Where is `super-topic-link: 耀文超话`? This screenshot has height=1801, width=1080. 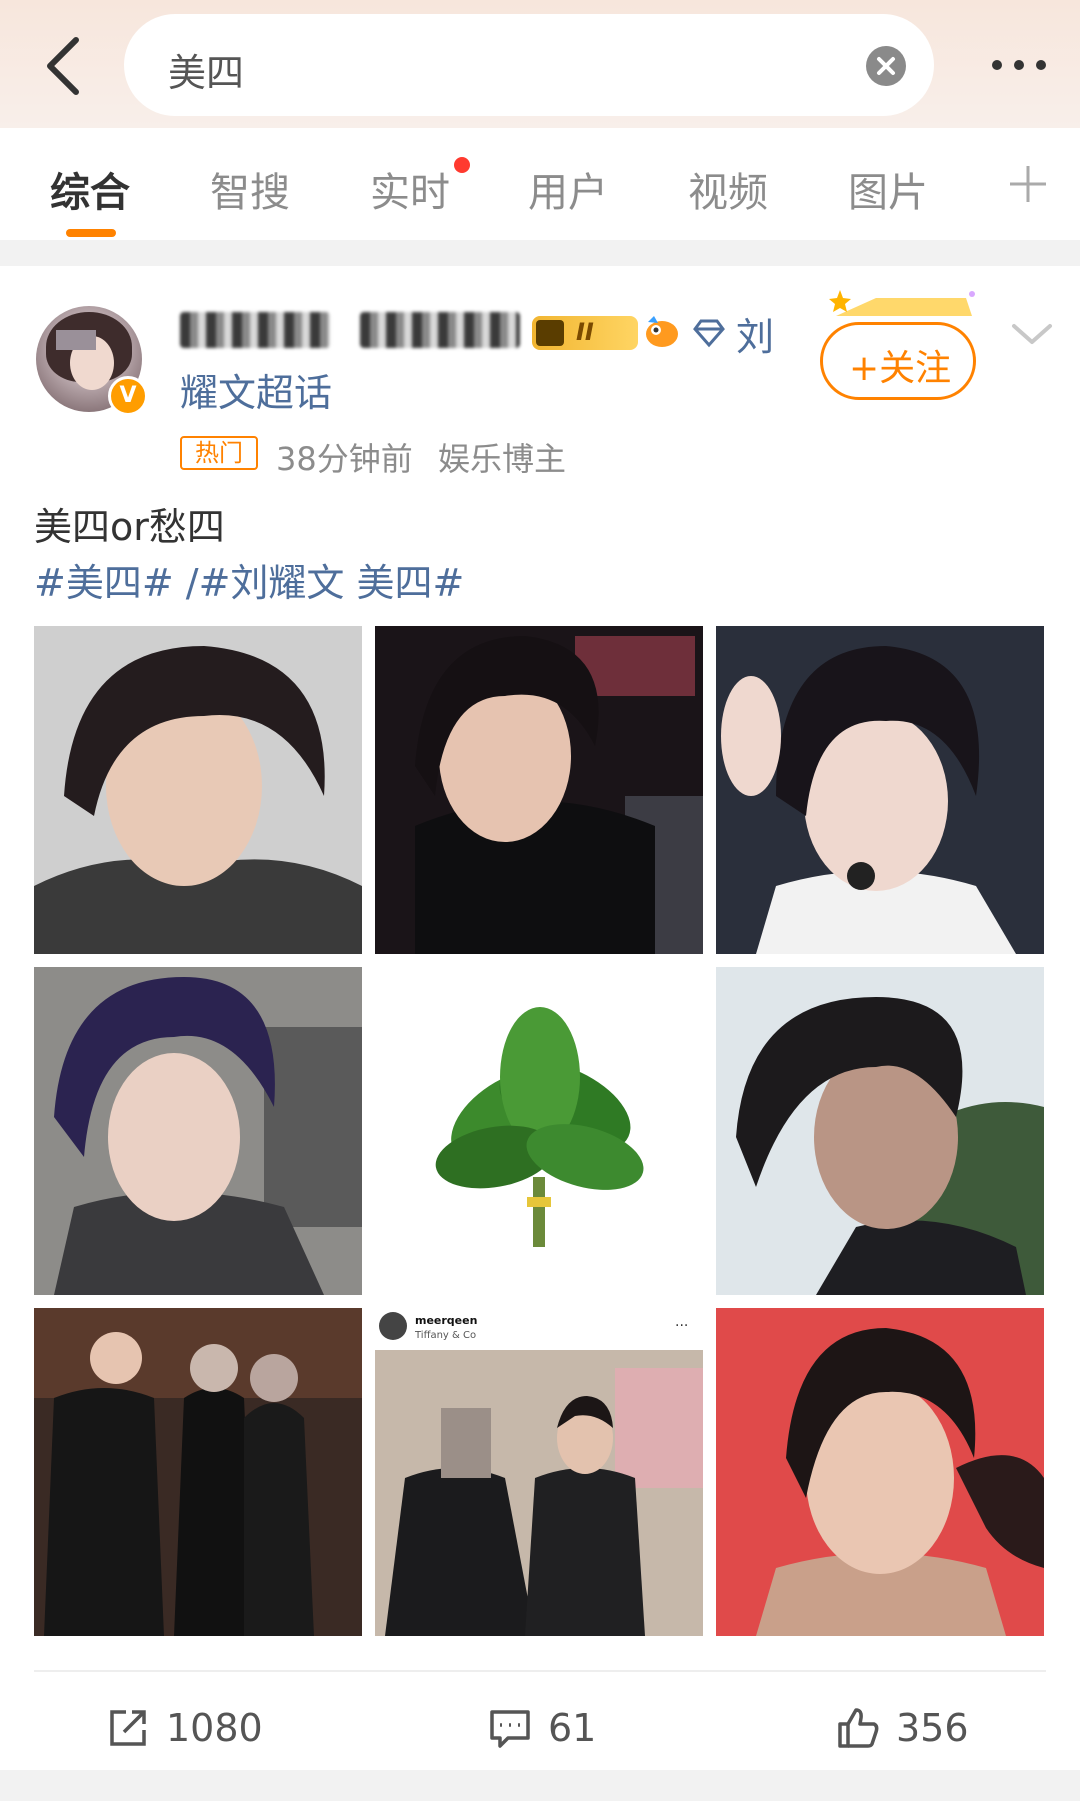 super-topic-link: 耀文超话 is located at coordinates (256, 389).